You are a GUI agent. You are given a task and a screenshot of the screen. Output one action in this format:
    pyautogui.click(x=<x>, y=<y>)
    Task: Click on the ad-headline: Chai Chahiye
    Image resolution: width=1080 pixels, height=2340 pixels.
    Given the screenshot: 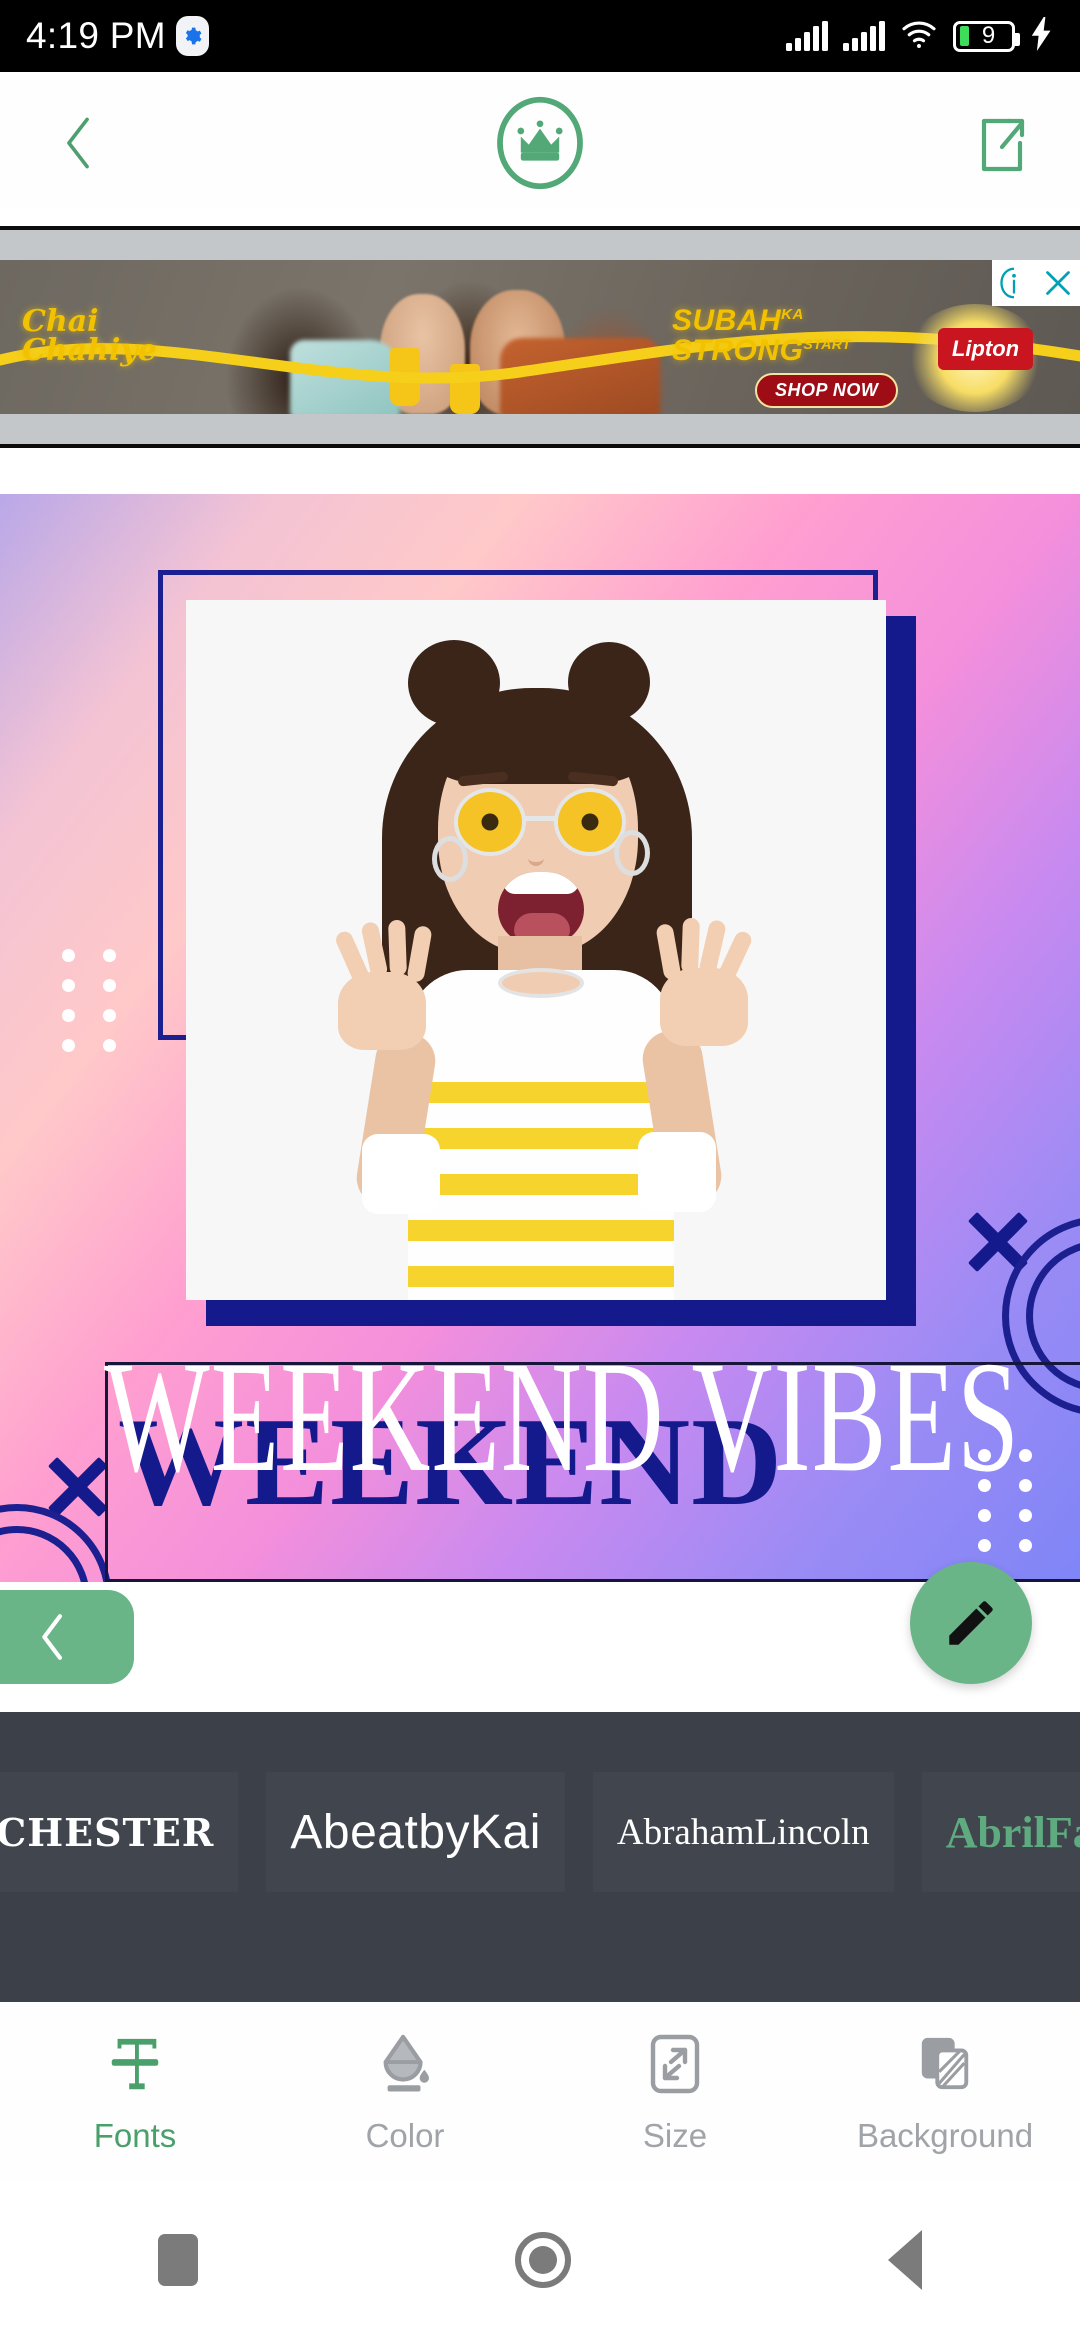 What is the action you would take?
    pyautogui.click(x=89, y=337)
    